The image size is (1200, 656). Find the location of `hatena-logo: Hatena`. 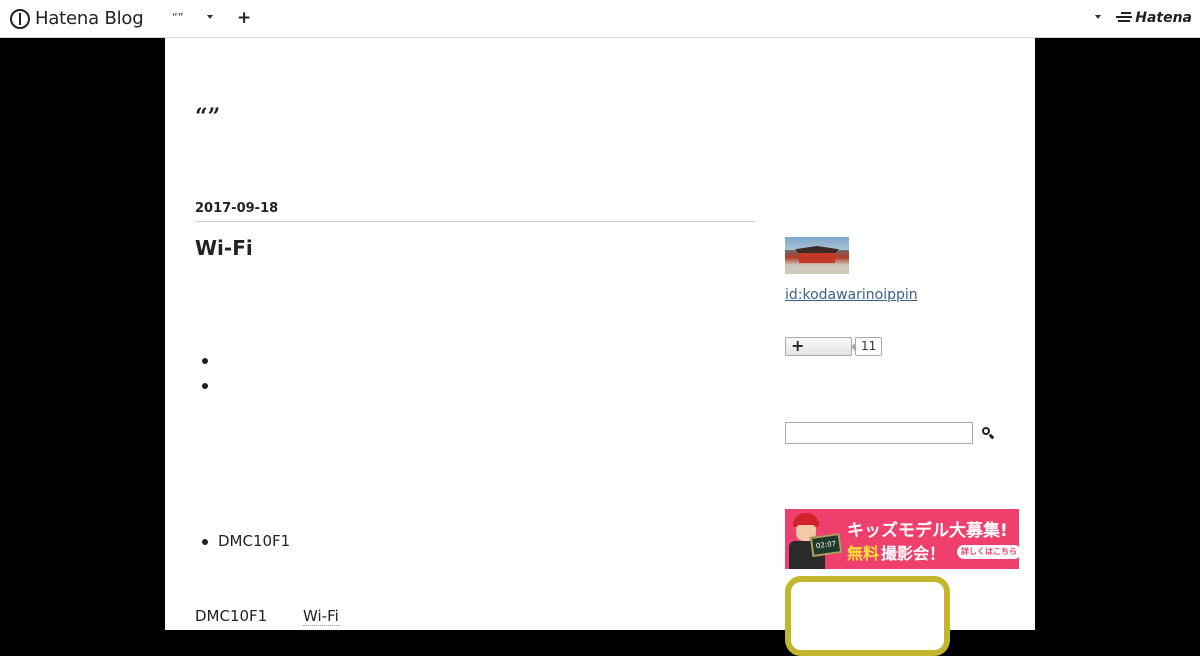

hatena-logo: Hatena is located at coordinates (1154, 18).